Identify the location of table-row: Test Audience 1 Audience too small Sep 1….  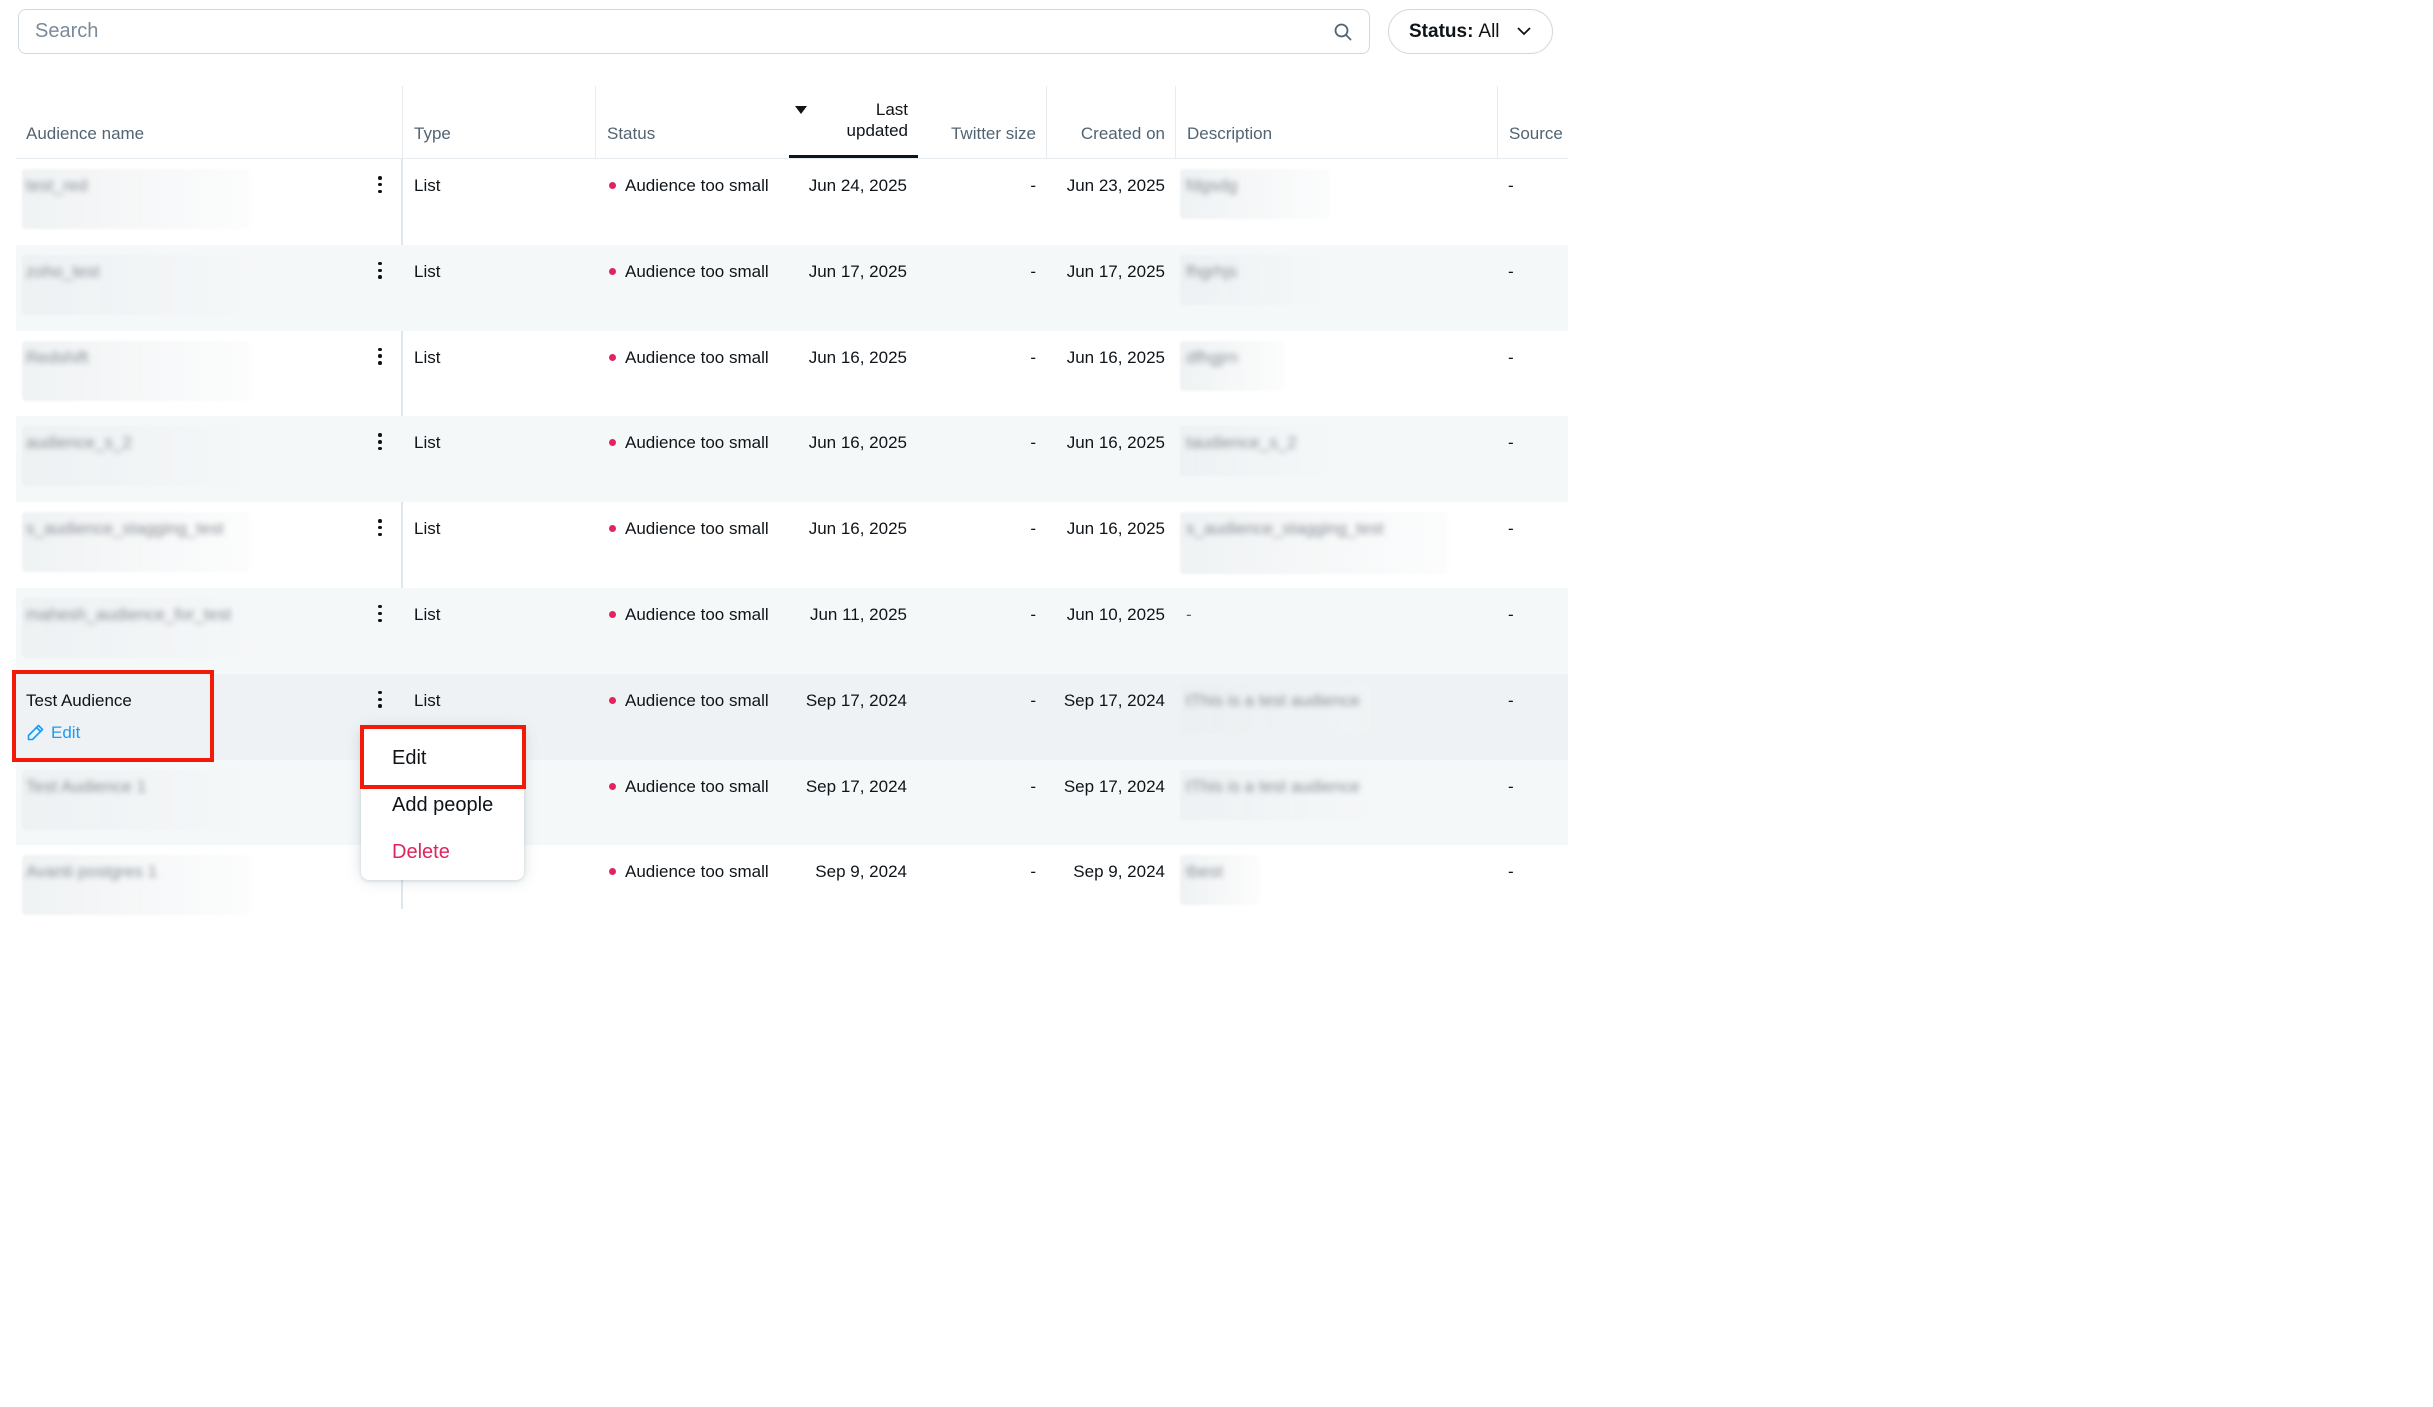
(792, 802).